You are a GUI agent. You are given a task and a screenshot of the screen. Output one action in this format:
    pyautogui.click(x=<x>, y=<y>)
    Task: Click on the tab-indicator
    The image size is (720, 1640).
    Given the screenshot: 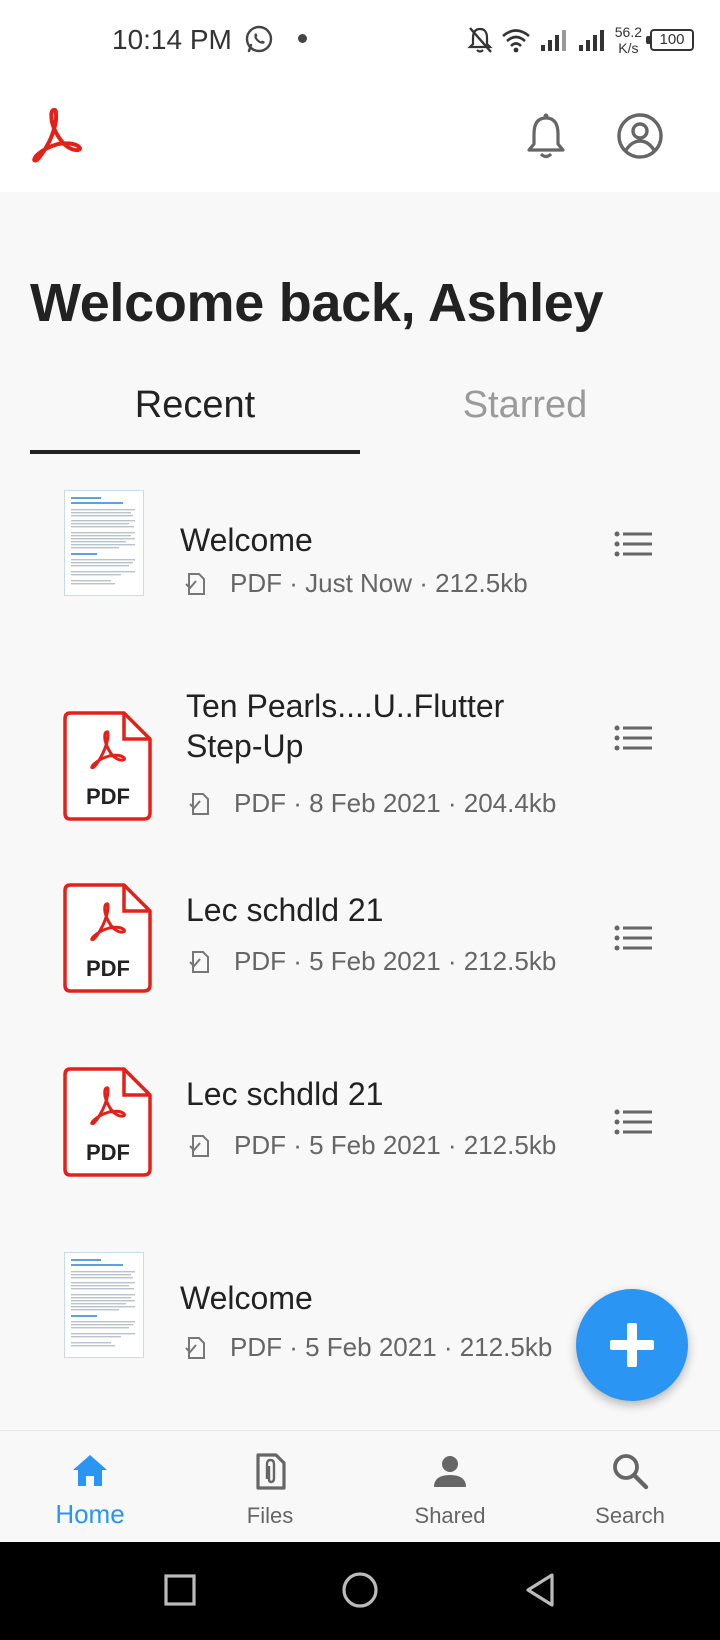 What is the action you would take?
    pyautogui.click(x=195, y=452)
    